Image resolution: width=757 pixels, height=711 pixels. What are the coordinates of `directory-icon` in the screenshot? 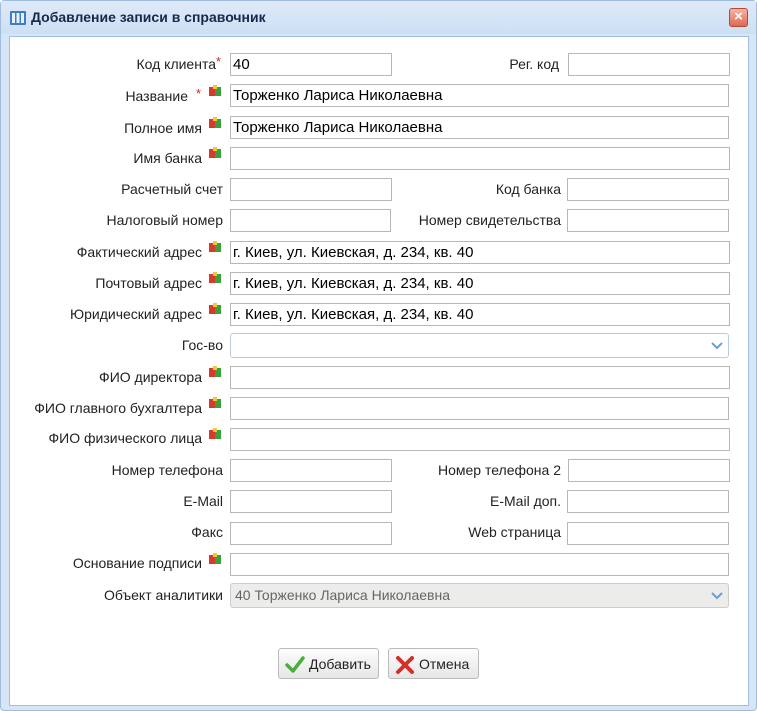 It's located at (18, 18).